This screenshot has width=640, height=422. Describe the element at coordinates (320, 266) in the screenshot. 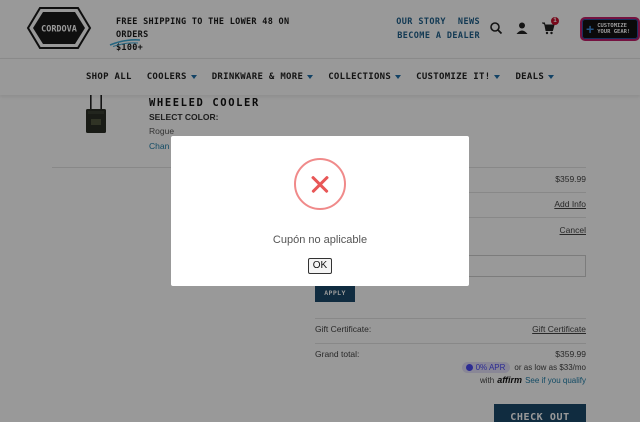

I see `ok-button: OK` at that location.